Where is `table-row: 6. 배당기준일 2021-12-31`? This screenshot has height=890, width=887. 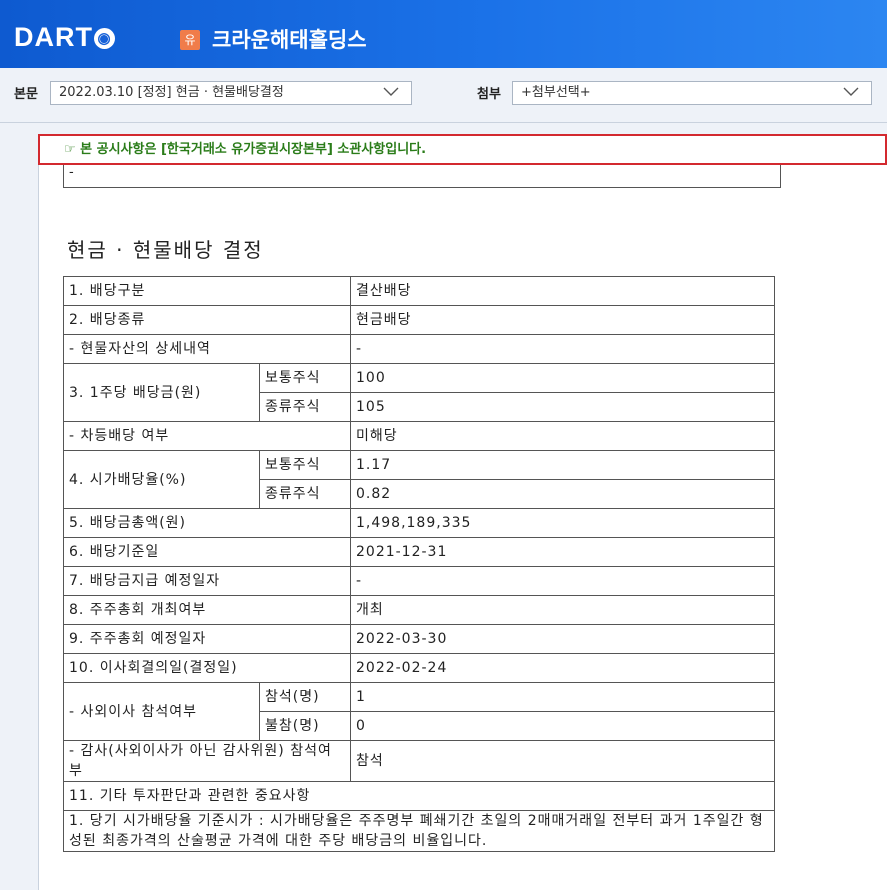
table-row: 6. 배당기준일 2021-12-31 is located at coordinates (419, 552).